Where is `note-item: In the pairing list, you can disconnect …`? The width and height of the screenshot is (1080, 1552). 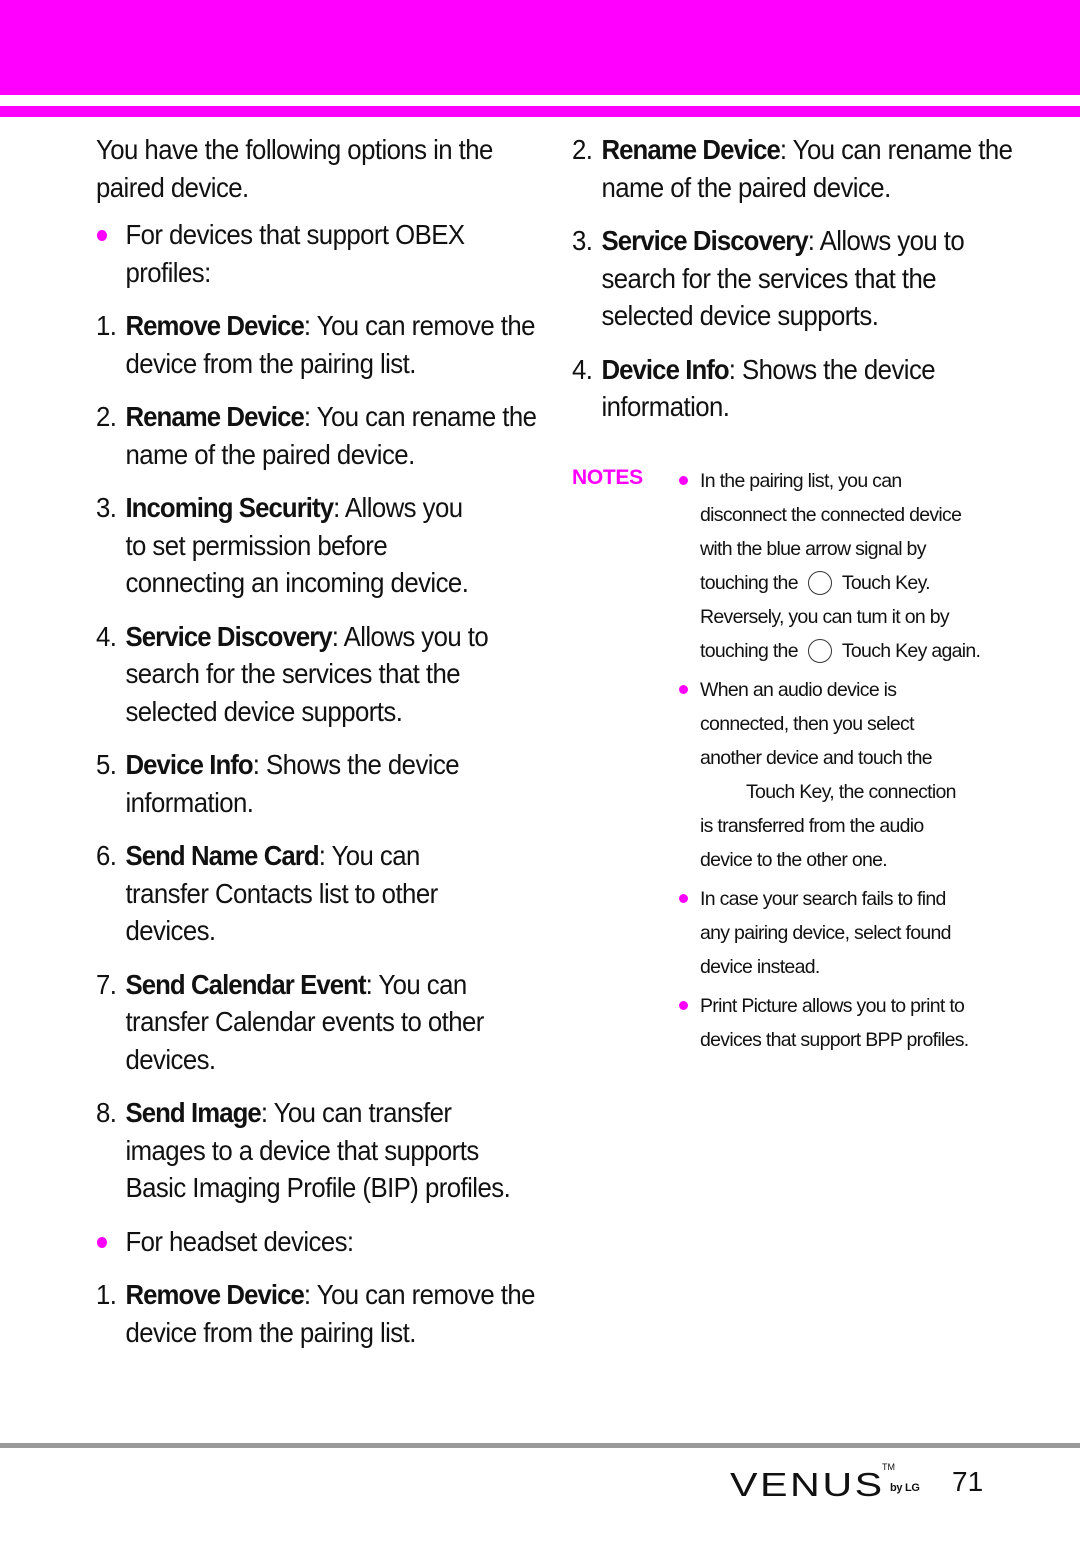 note-item: In the pairing list, you can disconnect … is located at coordinates (843, 566).